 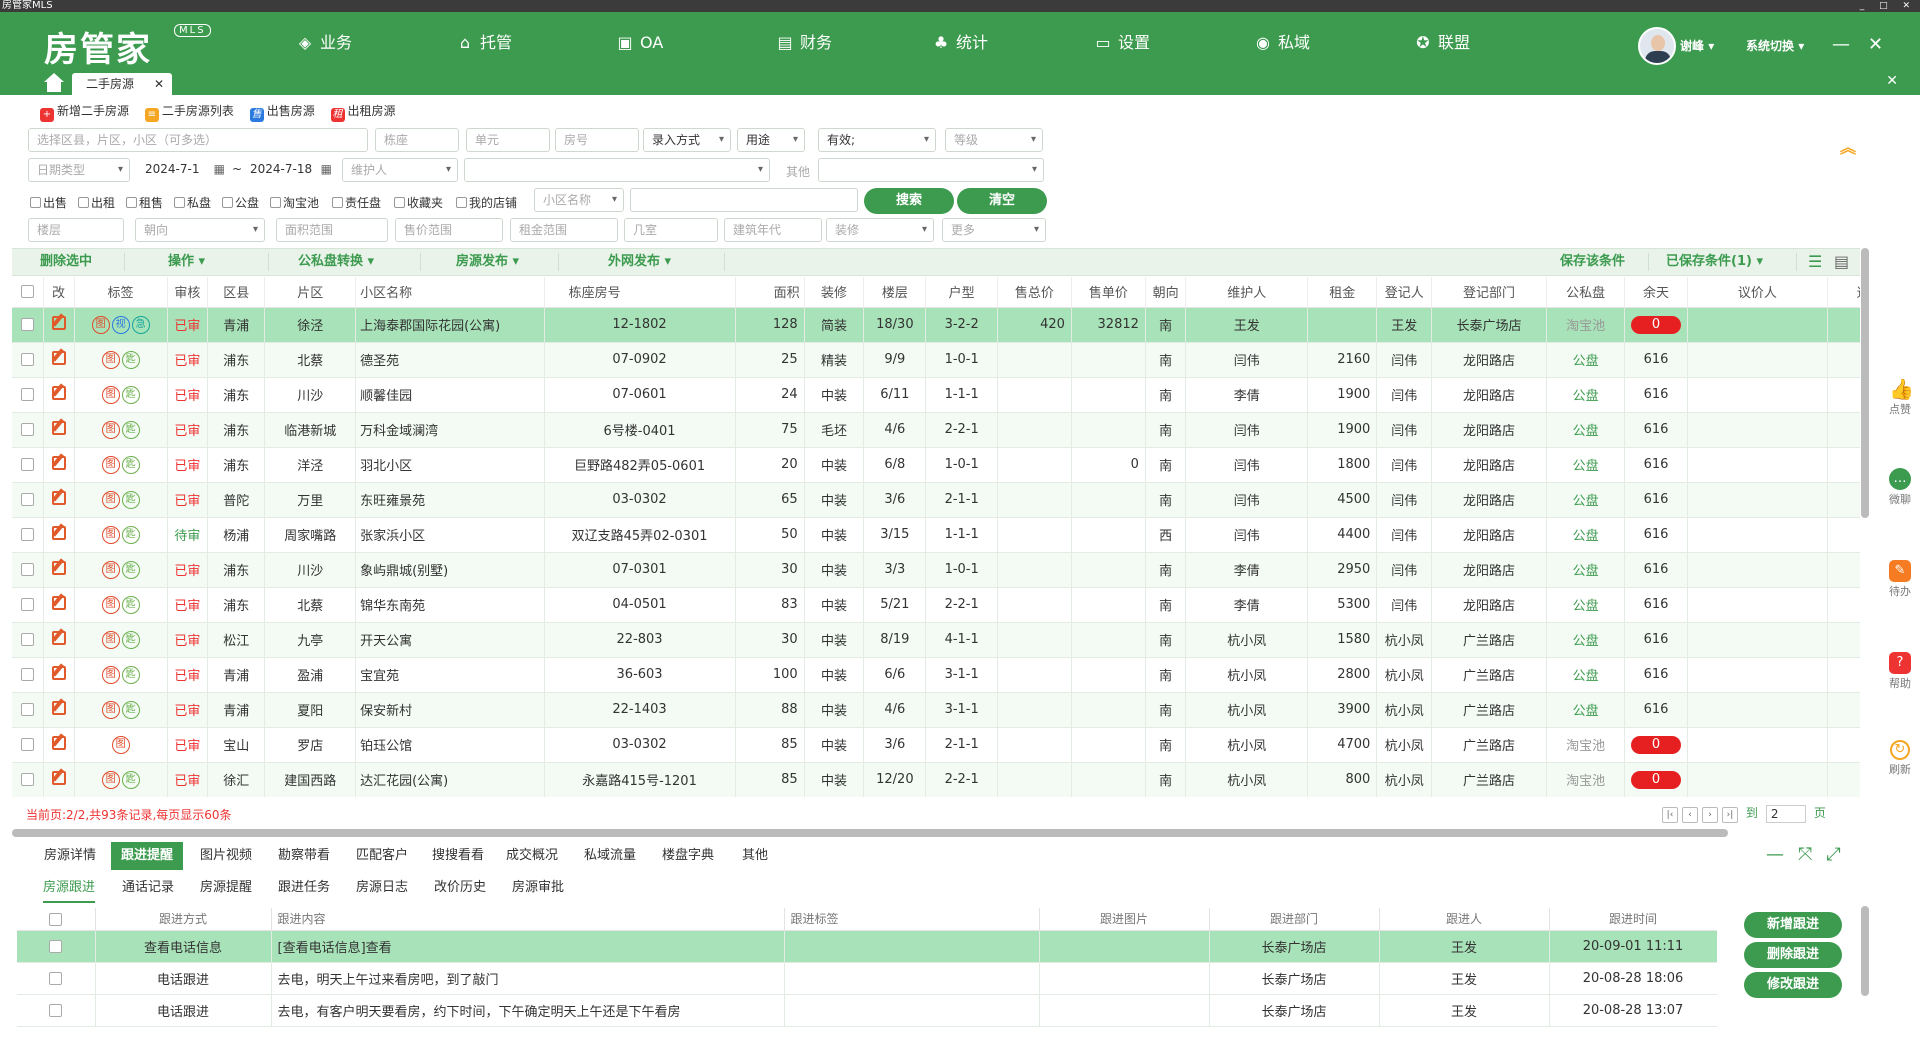 I want to click on delete-follow-button: 删除跟进, so click(x=1793, y=955).